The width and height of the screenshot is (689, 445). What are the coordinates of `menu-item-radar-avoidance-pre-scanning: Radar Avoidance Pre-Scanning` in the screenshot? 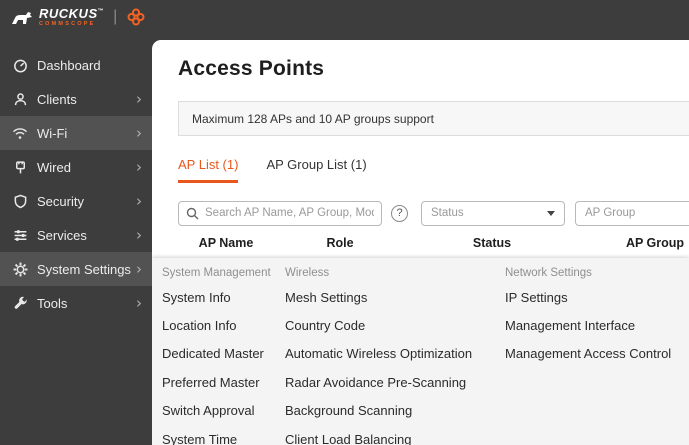 It's located at (378, 382).